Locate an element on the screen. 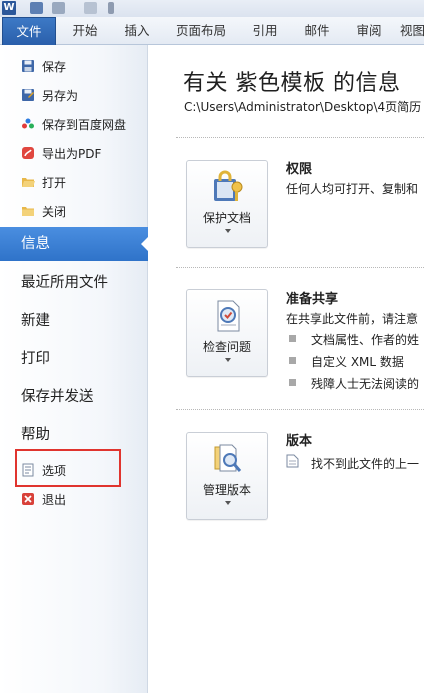 Image resolution: width=424 pixels, height=693 pixels. check-for-issues-button: 检查问题 is located at coordinates (227, 333).